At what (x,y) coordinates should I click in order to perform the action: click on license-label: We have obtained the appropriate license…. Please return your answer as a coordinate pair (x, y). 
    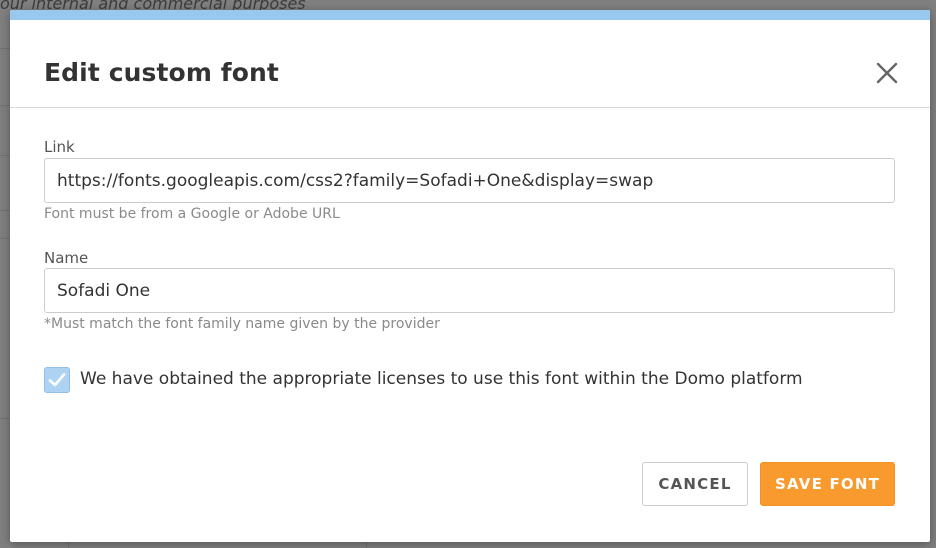
    Looking at the image, I should click on (441, 379).